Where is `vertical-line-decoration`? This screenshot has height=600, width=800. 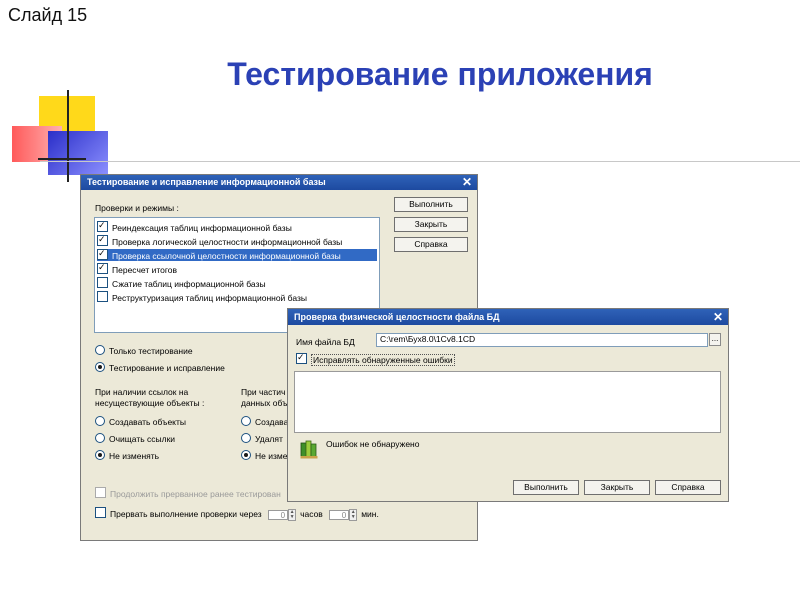
vertical-line-decoration is located at coordinates (68, 136).